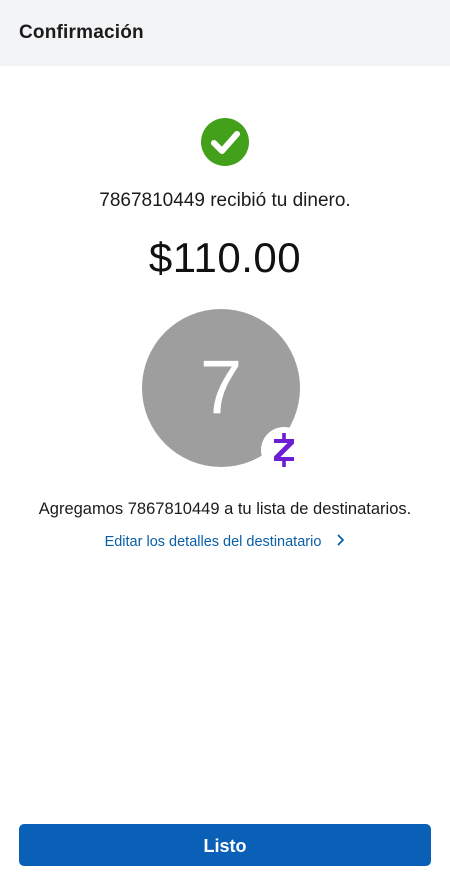 The image size is (450, 878). What do you see at coordinates (81, 32) in the screenshot?
I see `page-title: Confirmación` at bounding box center [81, 32].